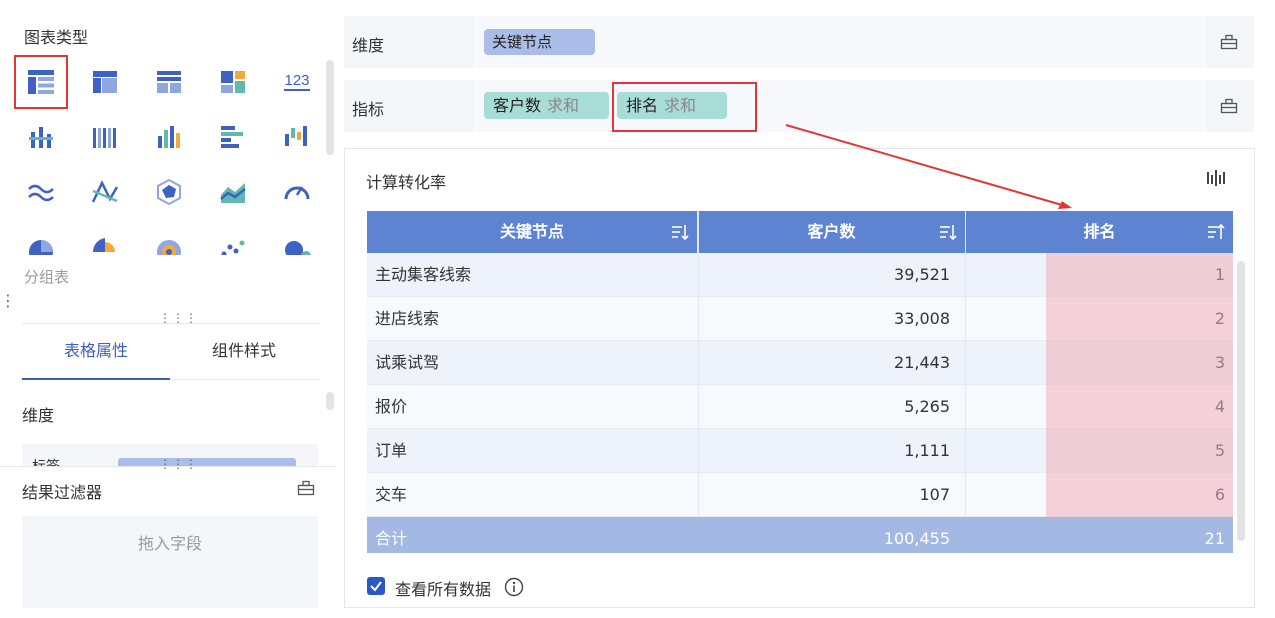 Image resolution: width=1275 pixels, height=618 pixels. I want to click on multi-column-icon, so click(105, 137).